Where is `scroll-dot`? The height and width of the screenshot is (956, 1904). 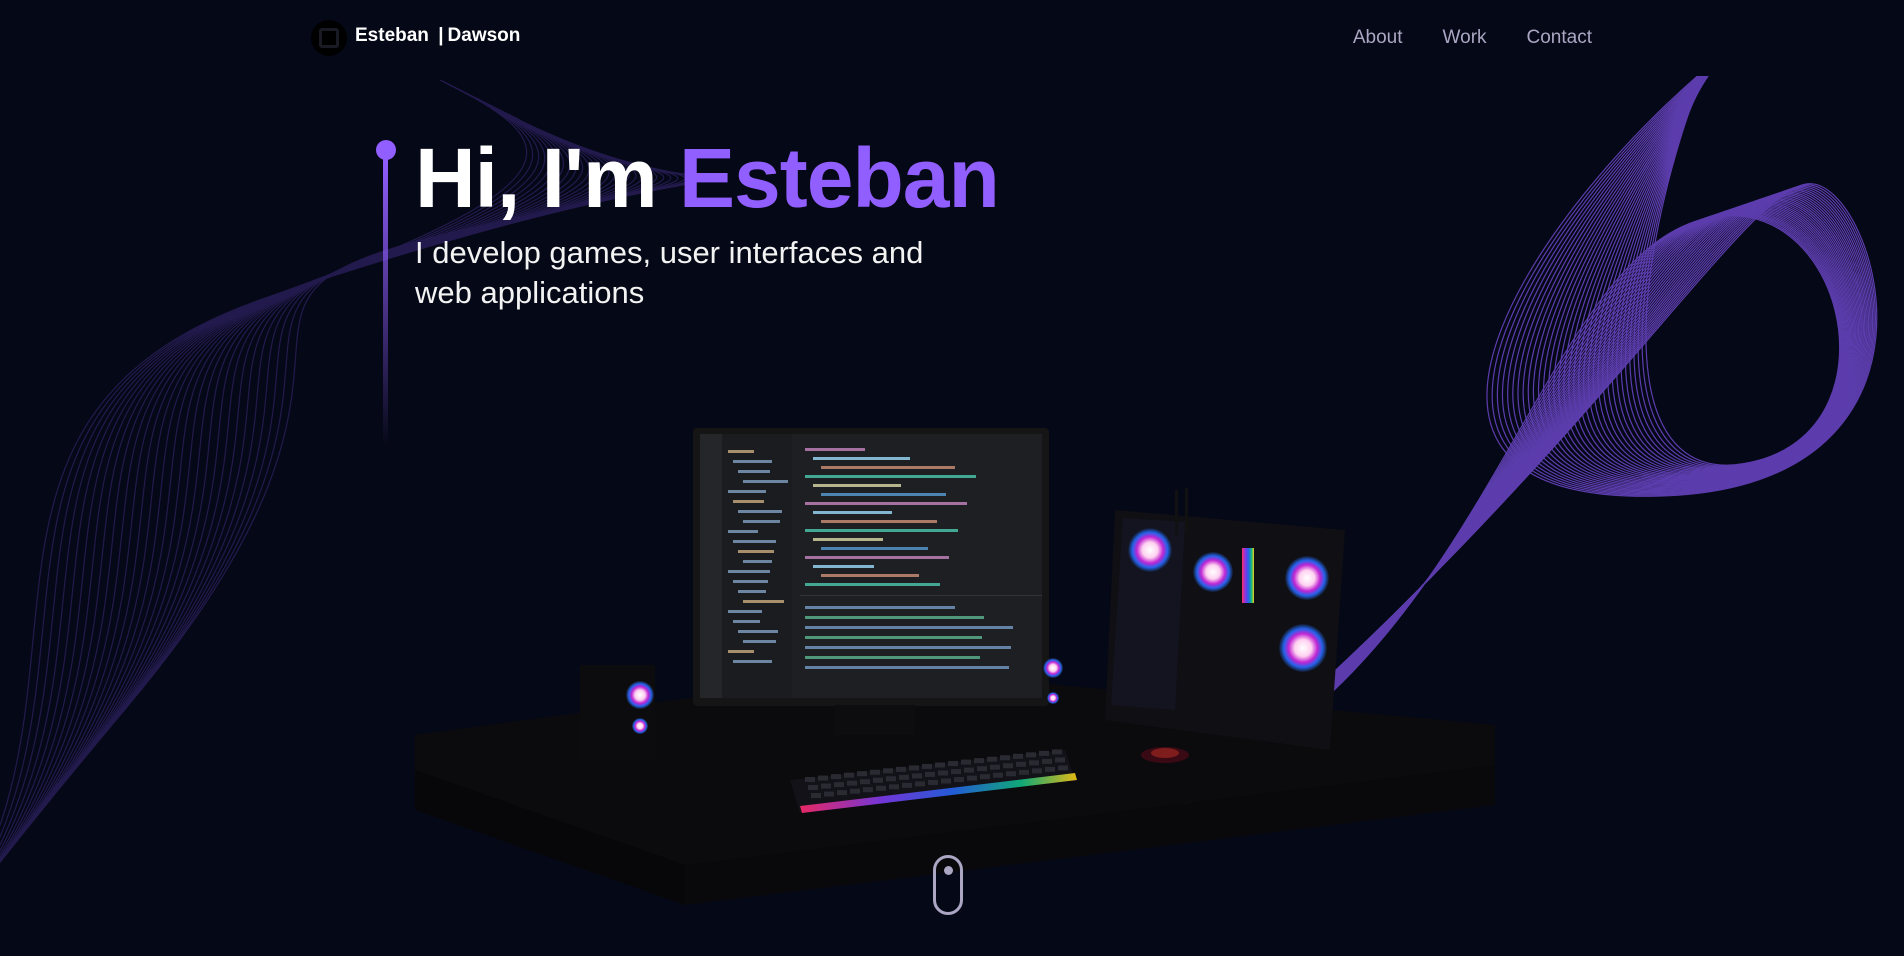
scroll-dot is located at coordinates (948, 870).